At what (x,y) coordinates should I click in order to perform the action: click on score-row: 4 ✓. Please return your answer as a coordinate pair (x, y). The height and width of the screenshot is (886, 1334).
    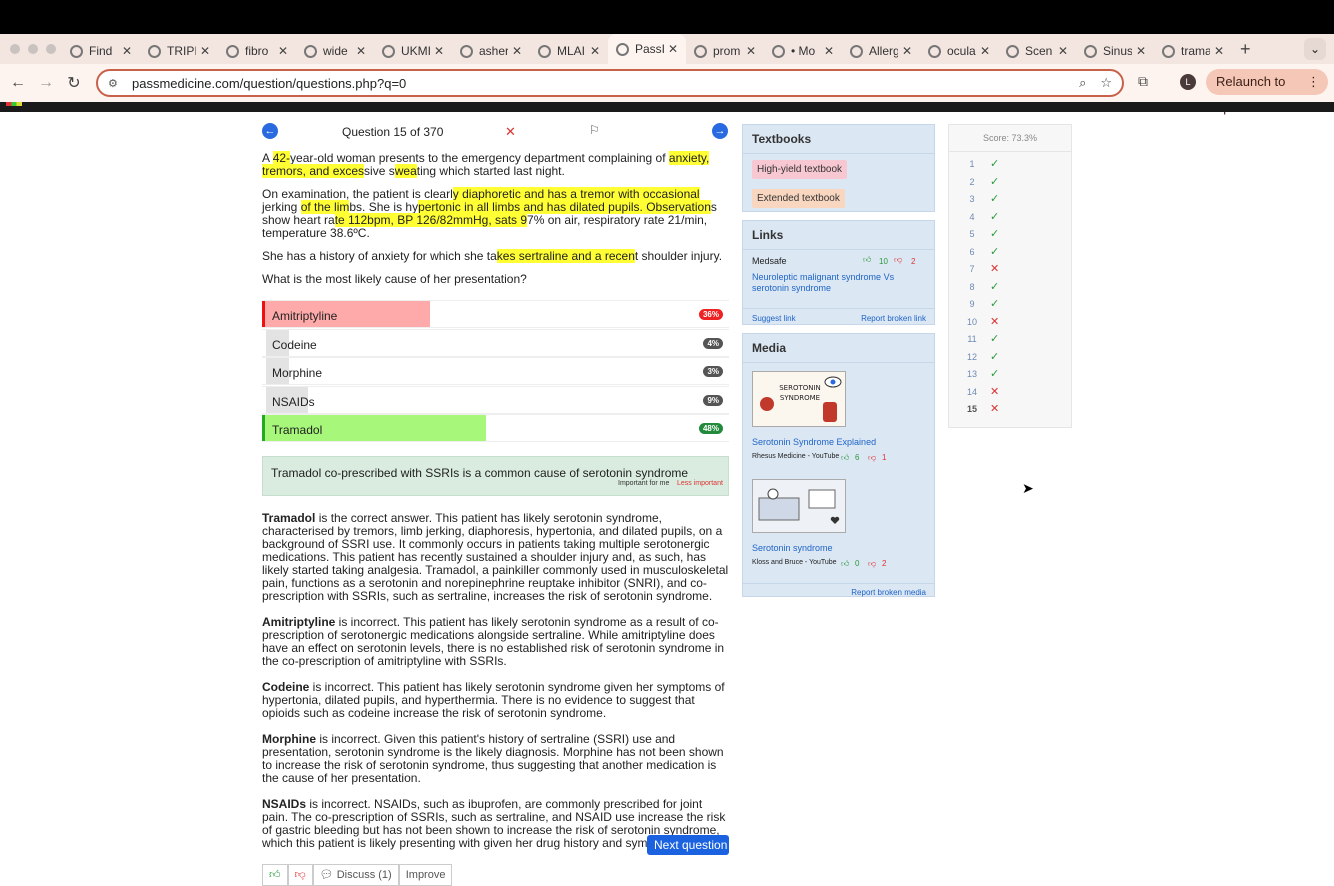
    Looking at the image, I should click on (1010, 217).